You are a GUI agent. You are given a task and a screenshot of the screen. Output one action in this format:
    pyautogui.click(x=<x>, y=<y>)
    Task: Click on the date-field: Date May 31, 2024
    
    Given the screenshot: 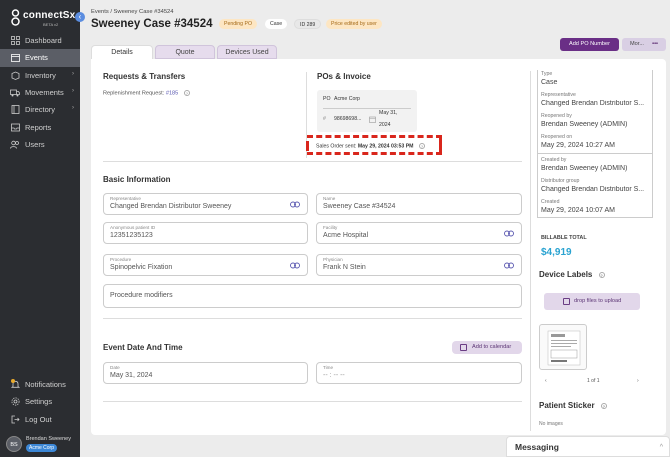 What is the action you would take?
    pyautogui.click(x=205, y=373)
    